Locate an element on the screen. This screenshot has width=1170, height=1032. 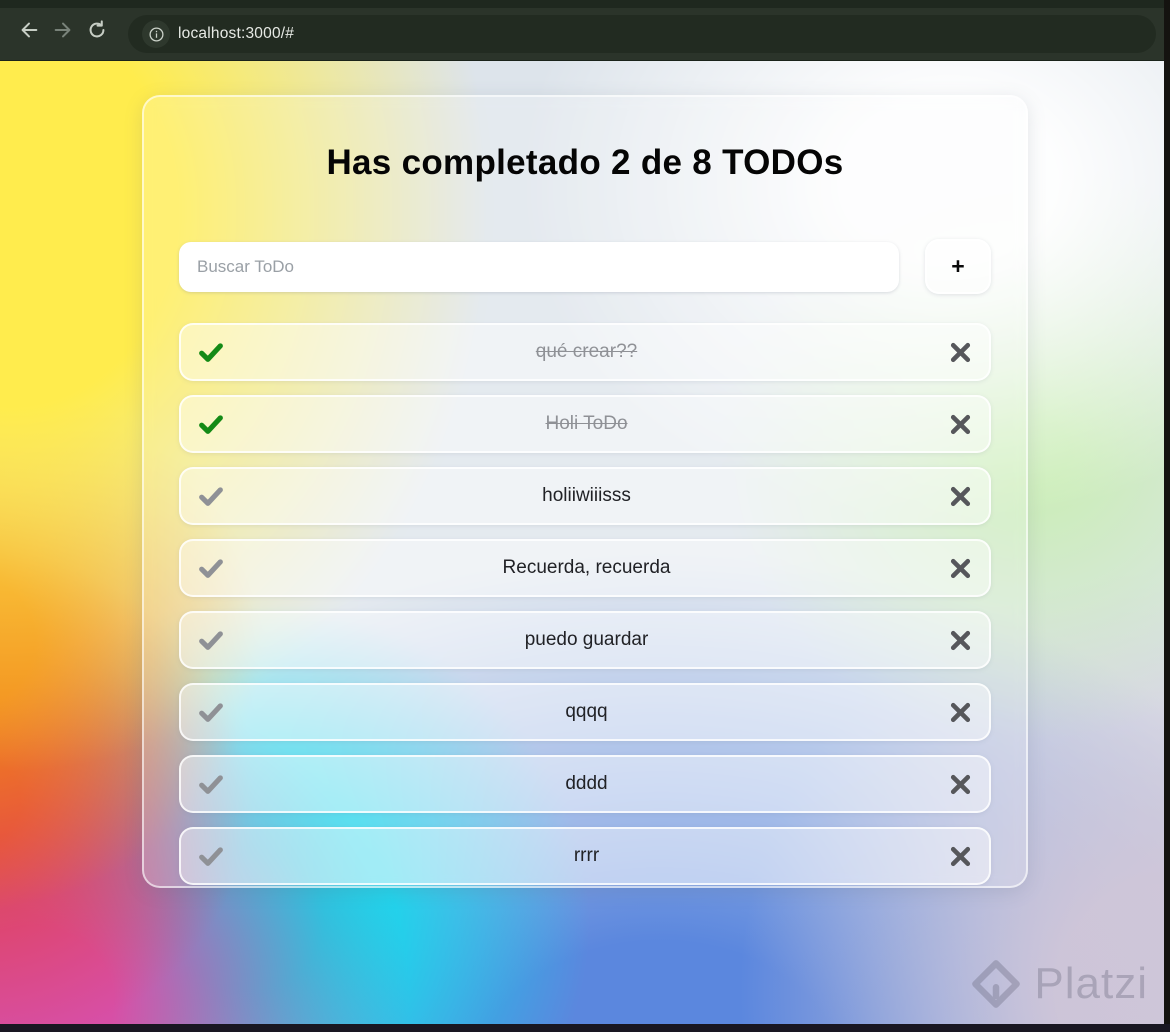
info-circle-icon is located at coordinates (156, 34).